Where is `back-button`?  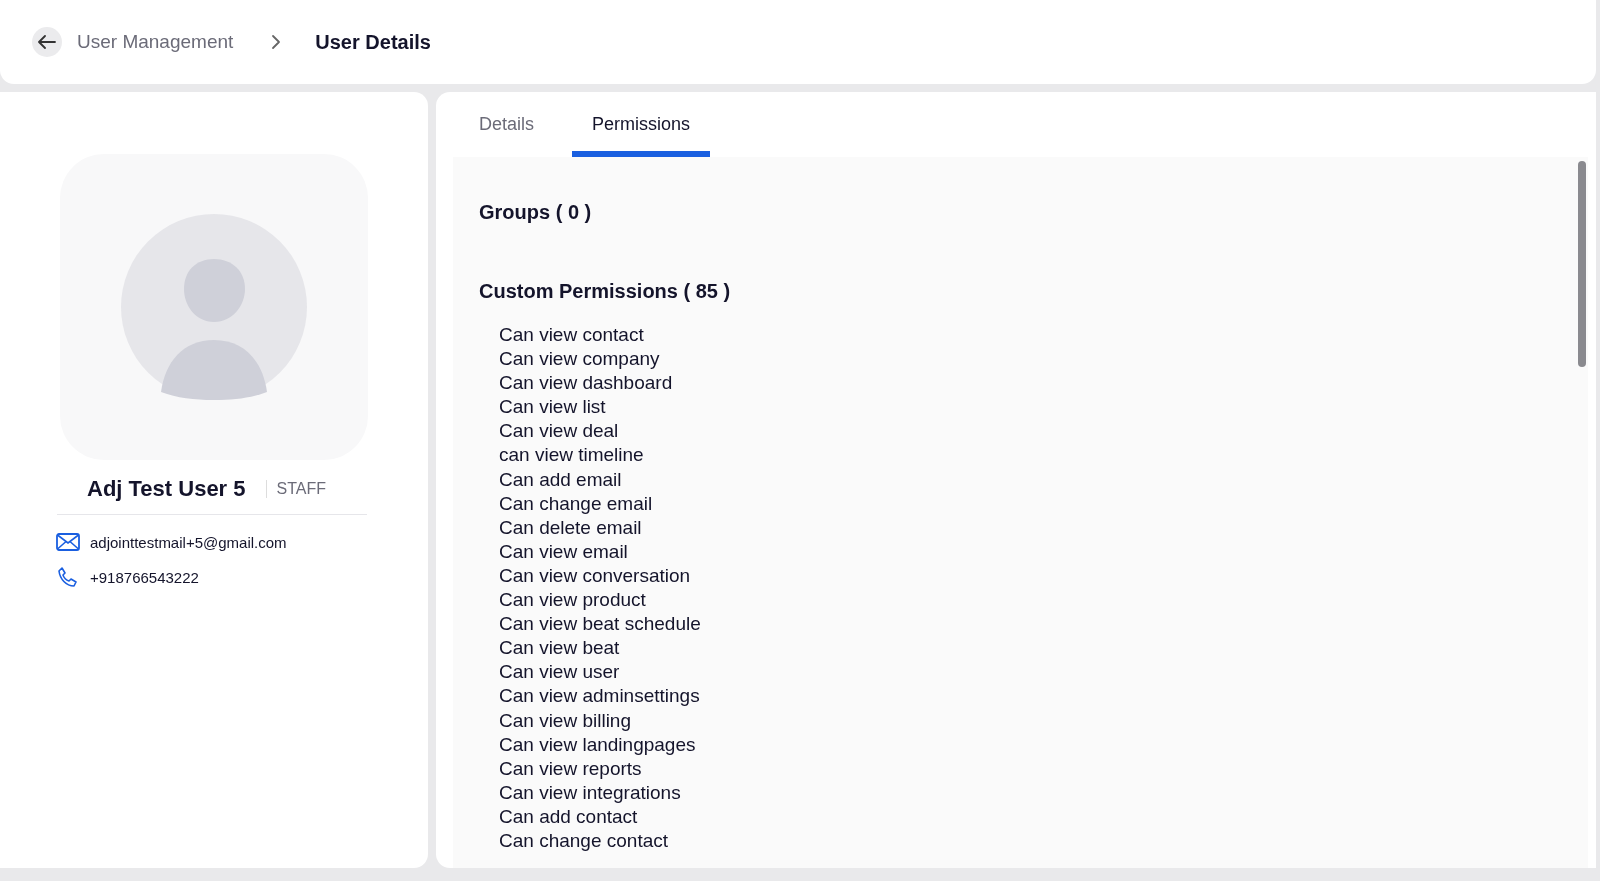
back-button is located at coordinates (47, 42).